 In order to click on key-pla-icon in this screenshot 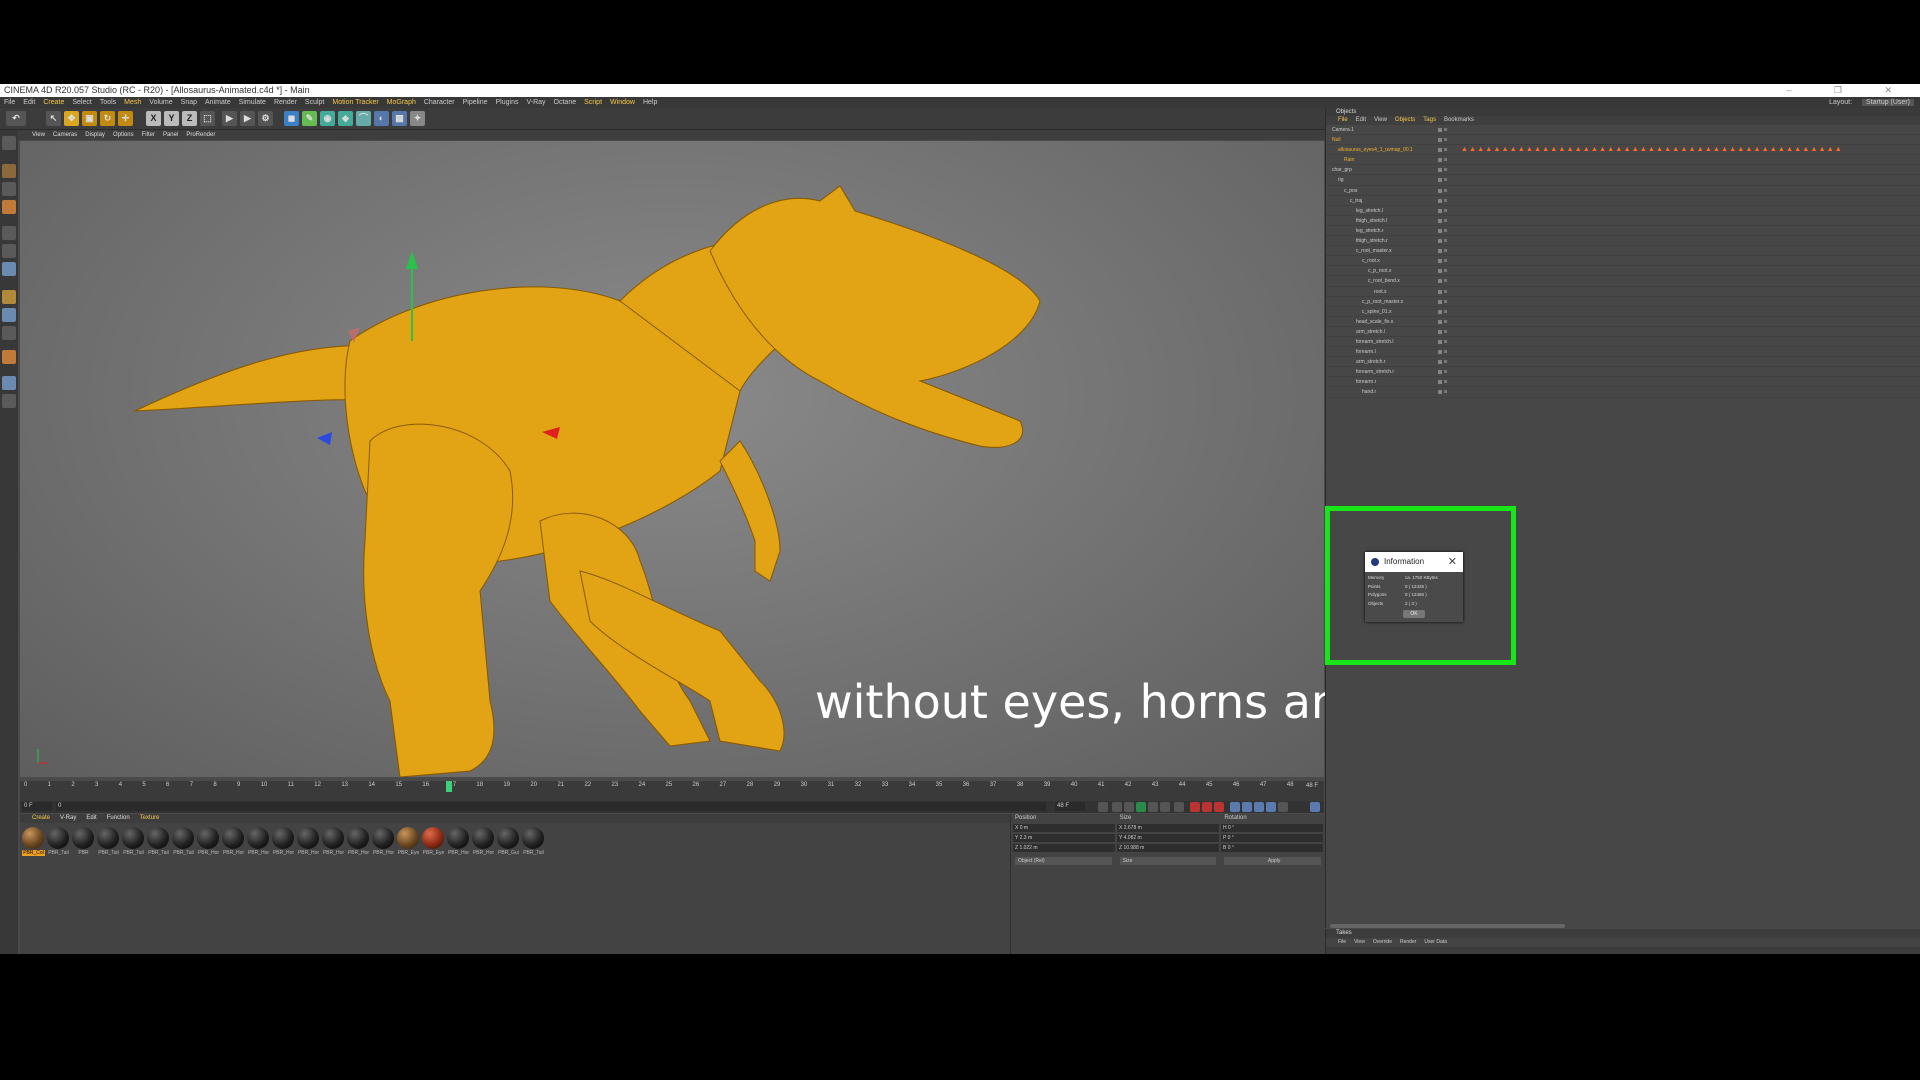, I will do `click(1283, 807)`.